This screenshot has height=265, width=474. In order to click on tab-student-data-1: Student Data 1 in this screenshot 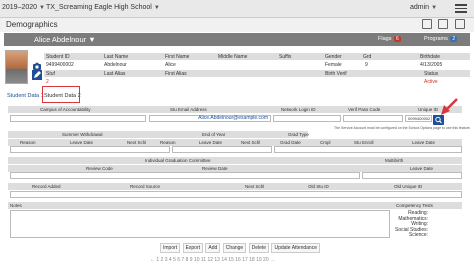, I will do `click(25, 96)`.